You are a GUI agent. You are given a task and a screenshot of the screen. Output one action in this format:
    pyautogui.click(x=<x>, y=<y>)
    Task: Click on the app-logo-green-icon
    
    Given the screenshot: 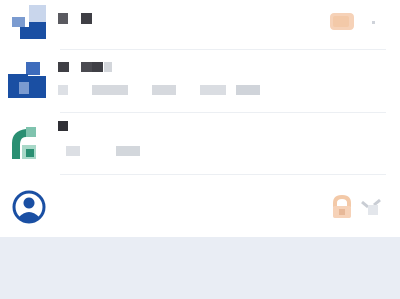 What is the action you would take?
    pyautogui.click(x=23, y=142)
    